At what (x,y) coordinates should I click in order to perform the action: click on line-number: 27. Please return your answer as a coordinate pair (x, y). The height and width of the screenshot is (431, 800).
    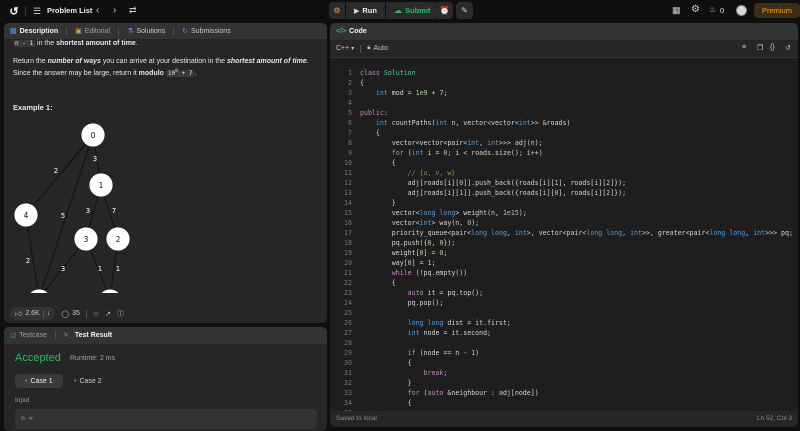
    Looking at the image, I should click on (348, 333).